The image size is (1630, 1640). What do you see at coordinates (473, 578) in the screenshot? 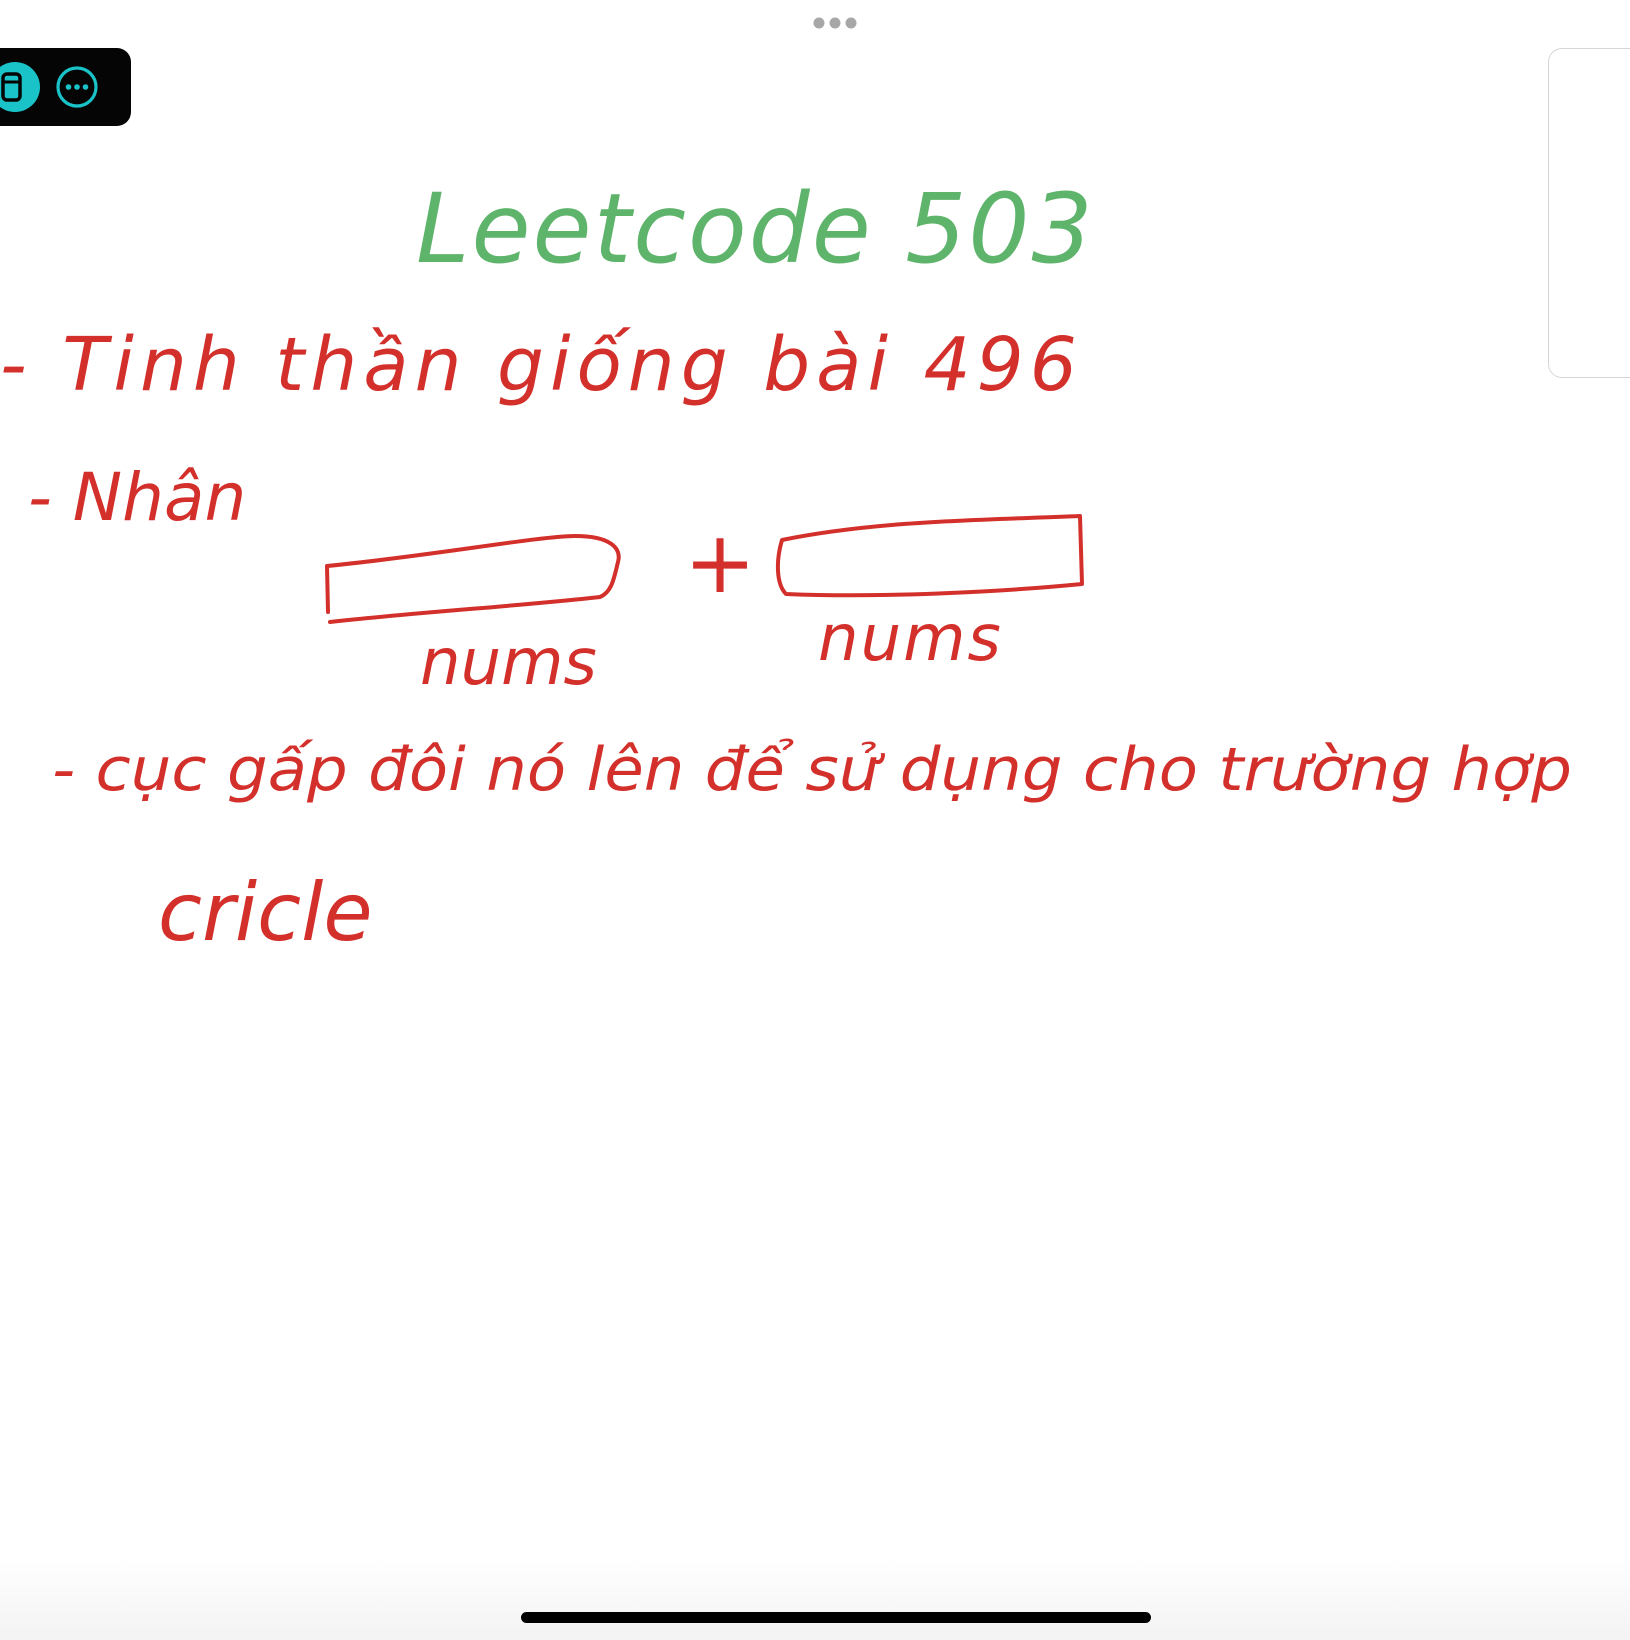
I see `array-box-left` at bounding box center [473, 578].